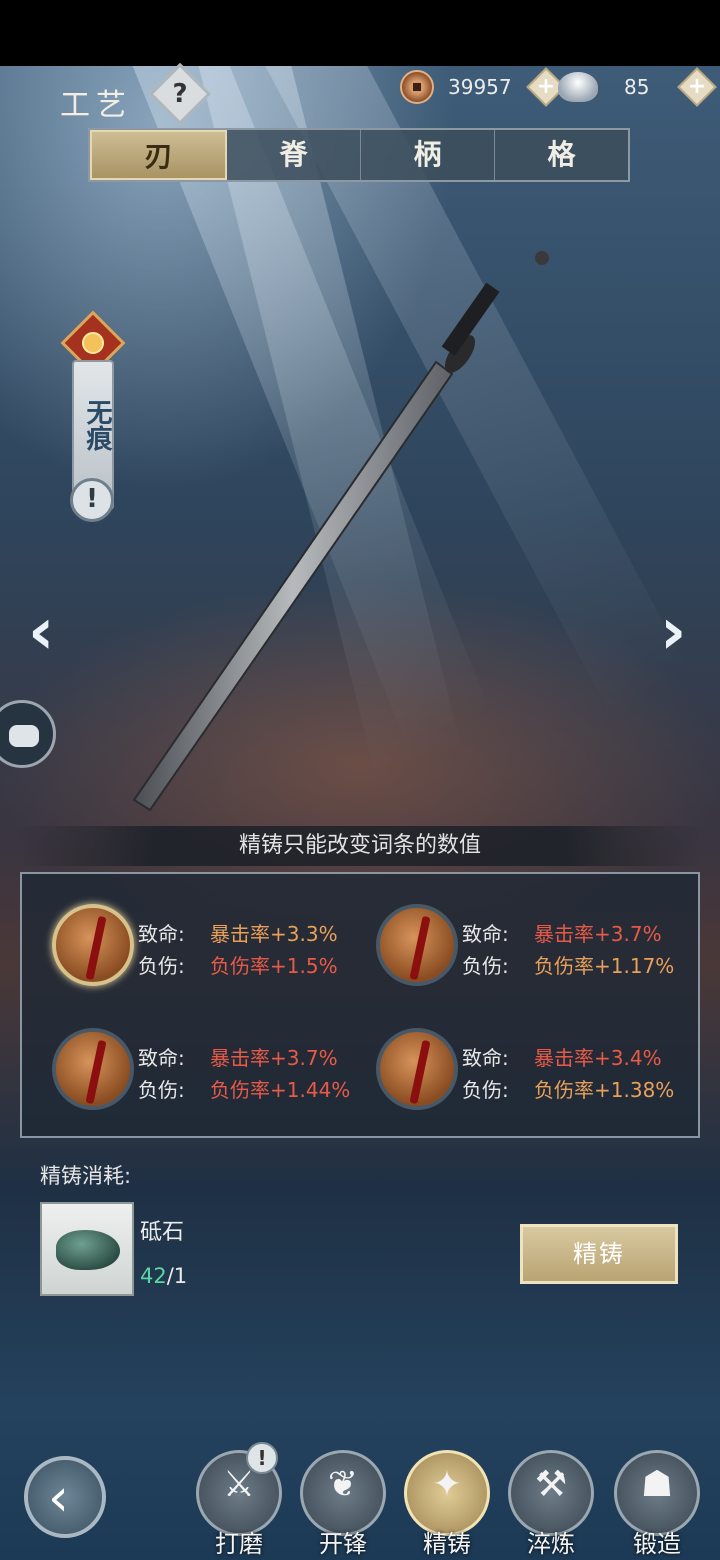  I want to click on copper-amount: 39957, so click(480, 87).